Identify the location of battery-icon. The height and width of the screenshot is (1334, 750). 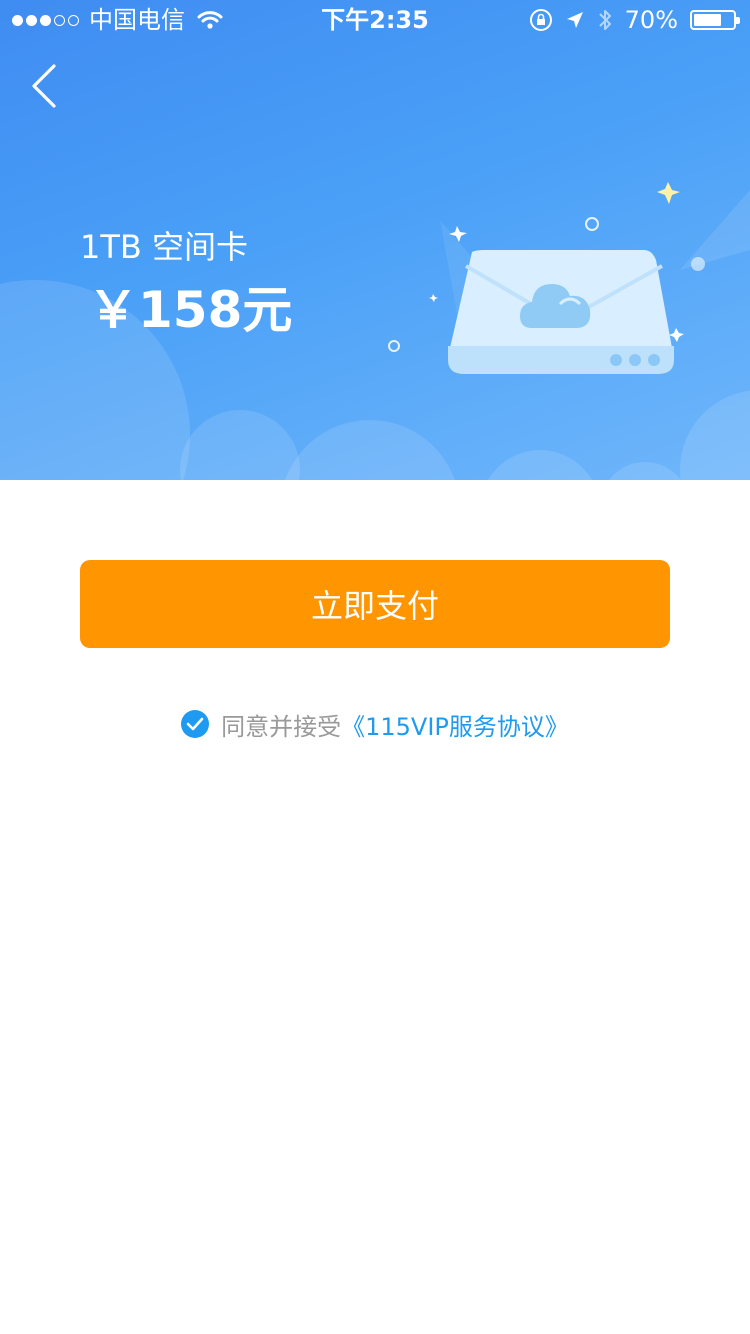
(715, 20).